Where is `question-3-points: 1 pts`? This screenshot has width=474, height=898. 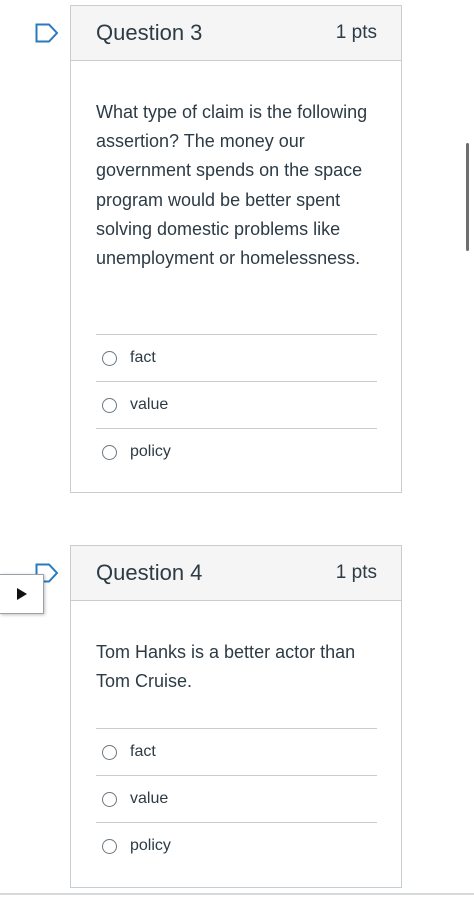 question-3-points: 1 pts is located at coordinates (356, 32).